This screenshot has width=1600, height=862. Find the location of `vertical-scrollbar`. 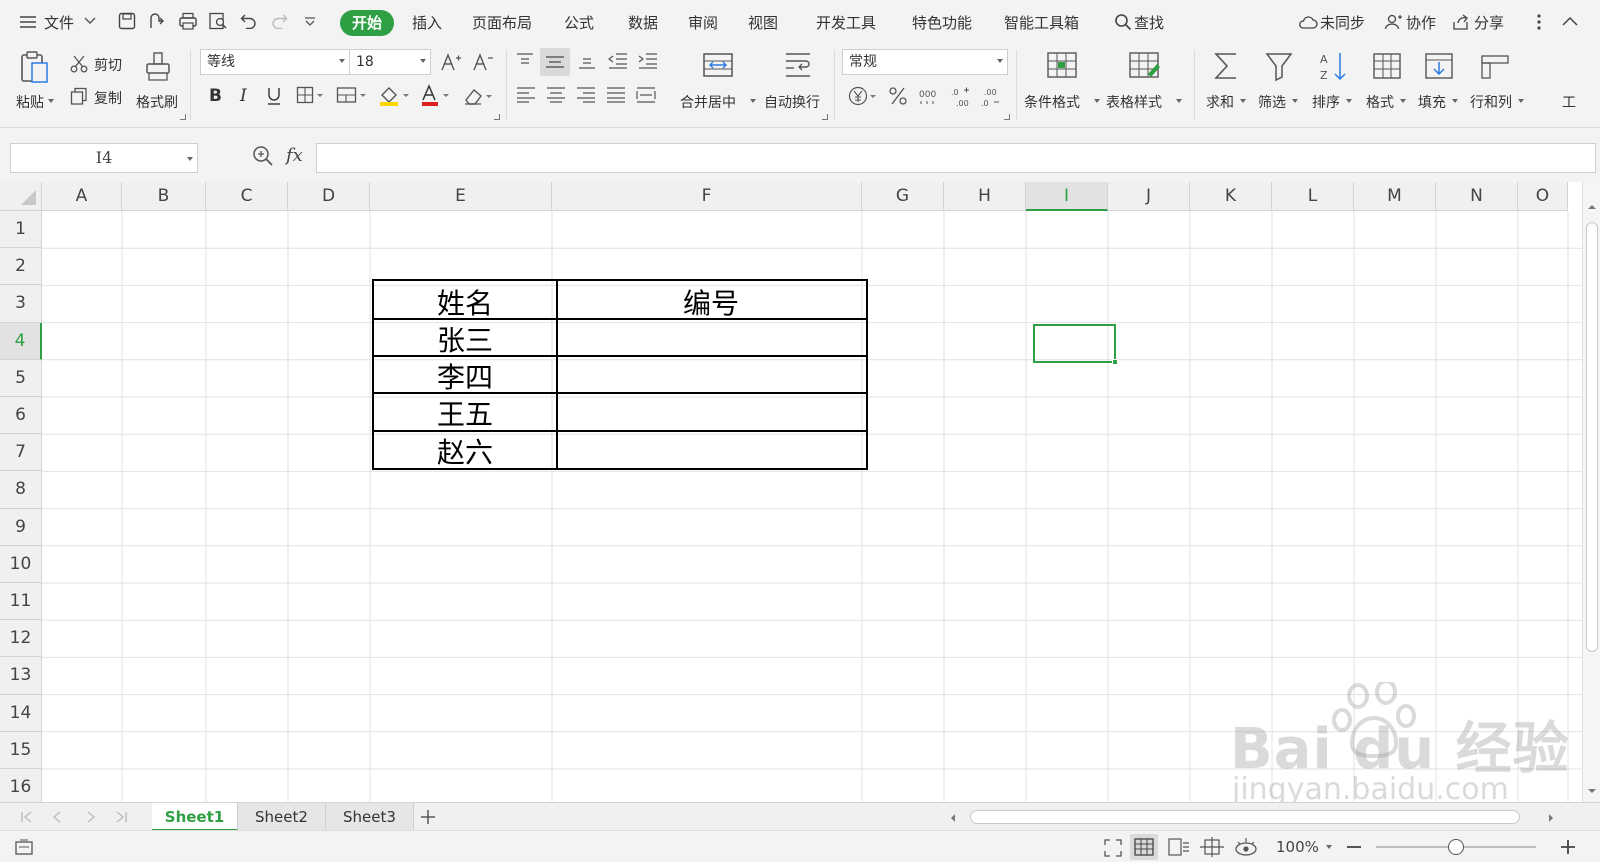

vertical-scrollbar is located at coordinates (1591, 492).